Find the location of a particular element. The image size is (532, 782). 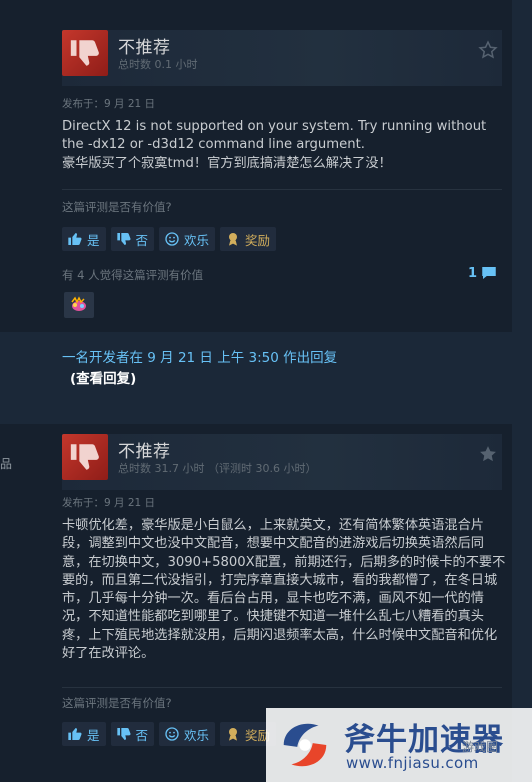

view-reply-link: (查看回复) is located at coordinates (103, 377).